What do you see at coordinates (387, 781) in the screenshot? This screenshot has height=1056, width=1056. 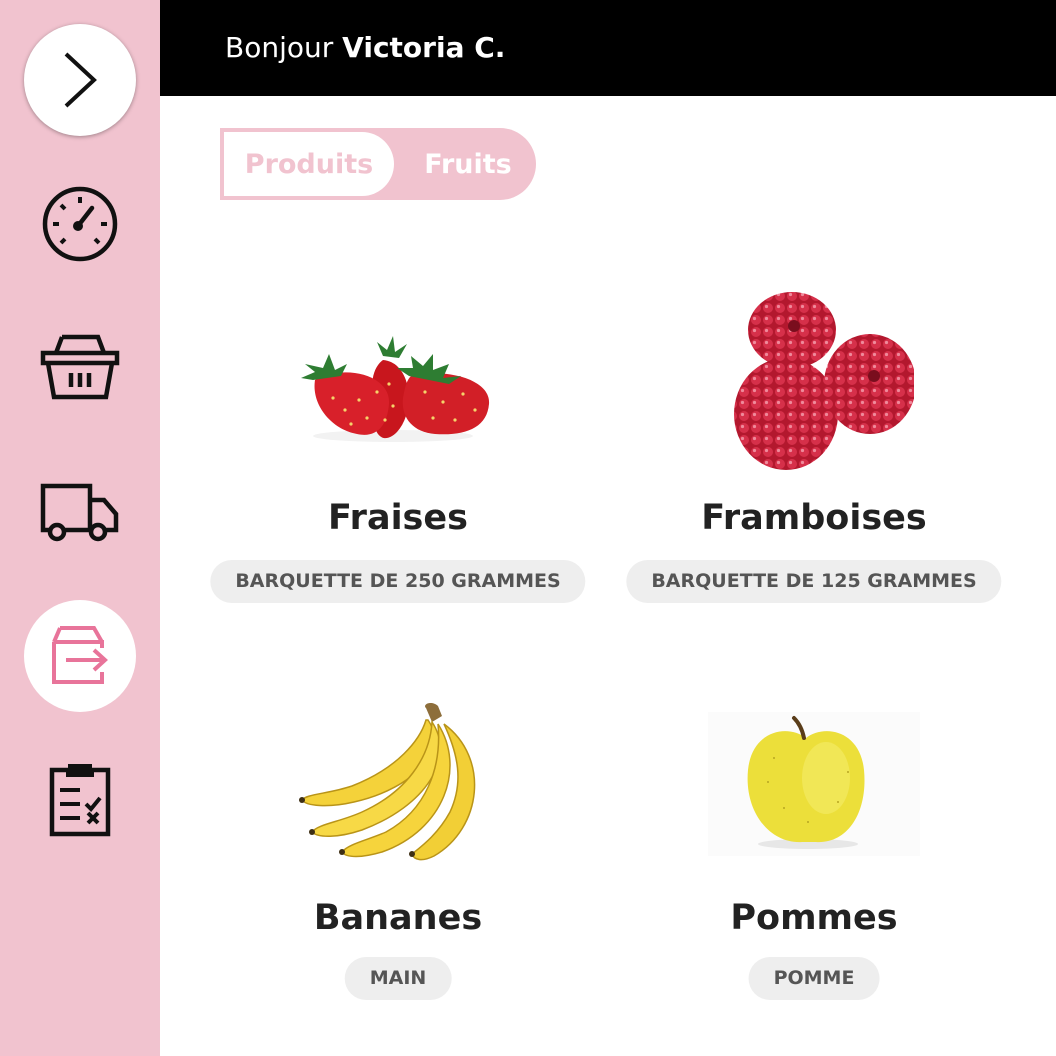 I see `bananas-image` at bounding box center [387, 781].